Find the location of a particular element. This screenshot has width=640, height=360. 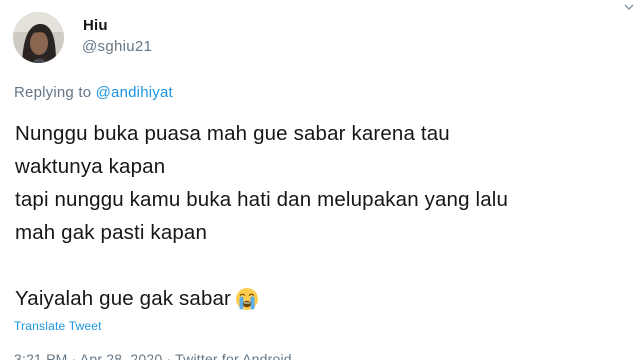

replying-to: Replying to @andihiyat is located at coordinates (93, 92).